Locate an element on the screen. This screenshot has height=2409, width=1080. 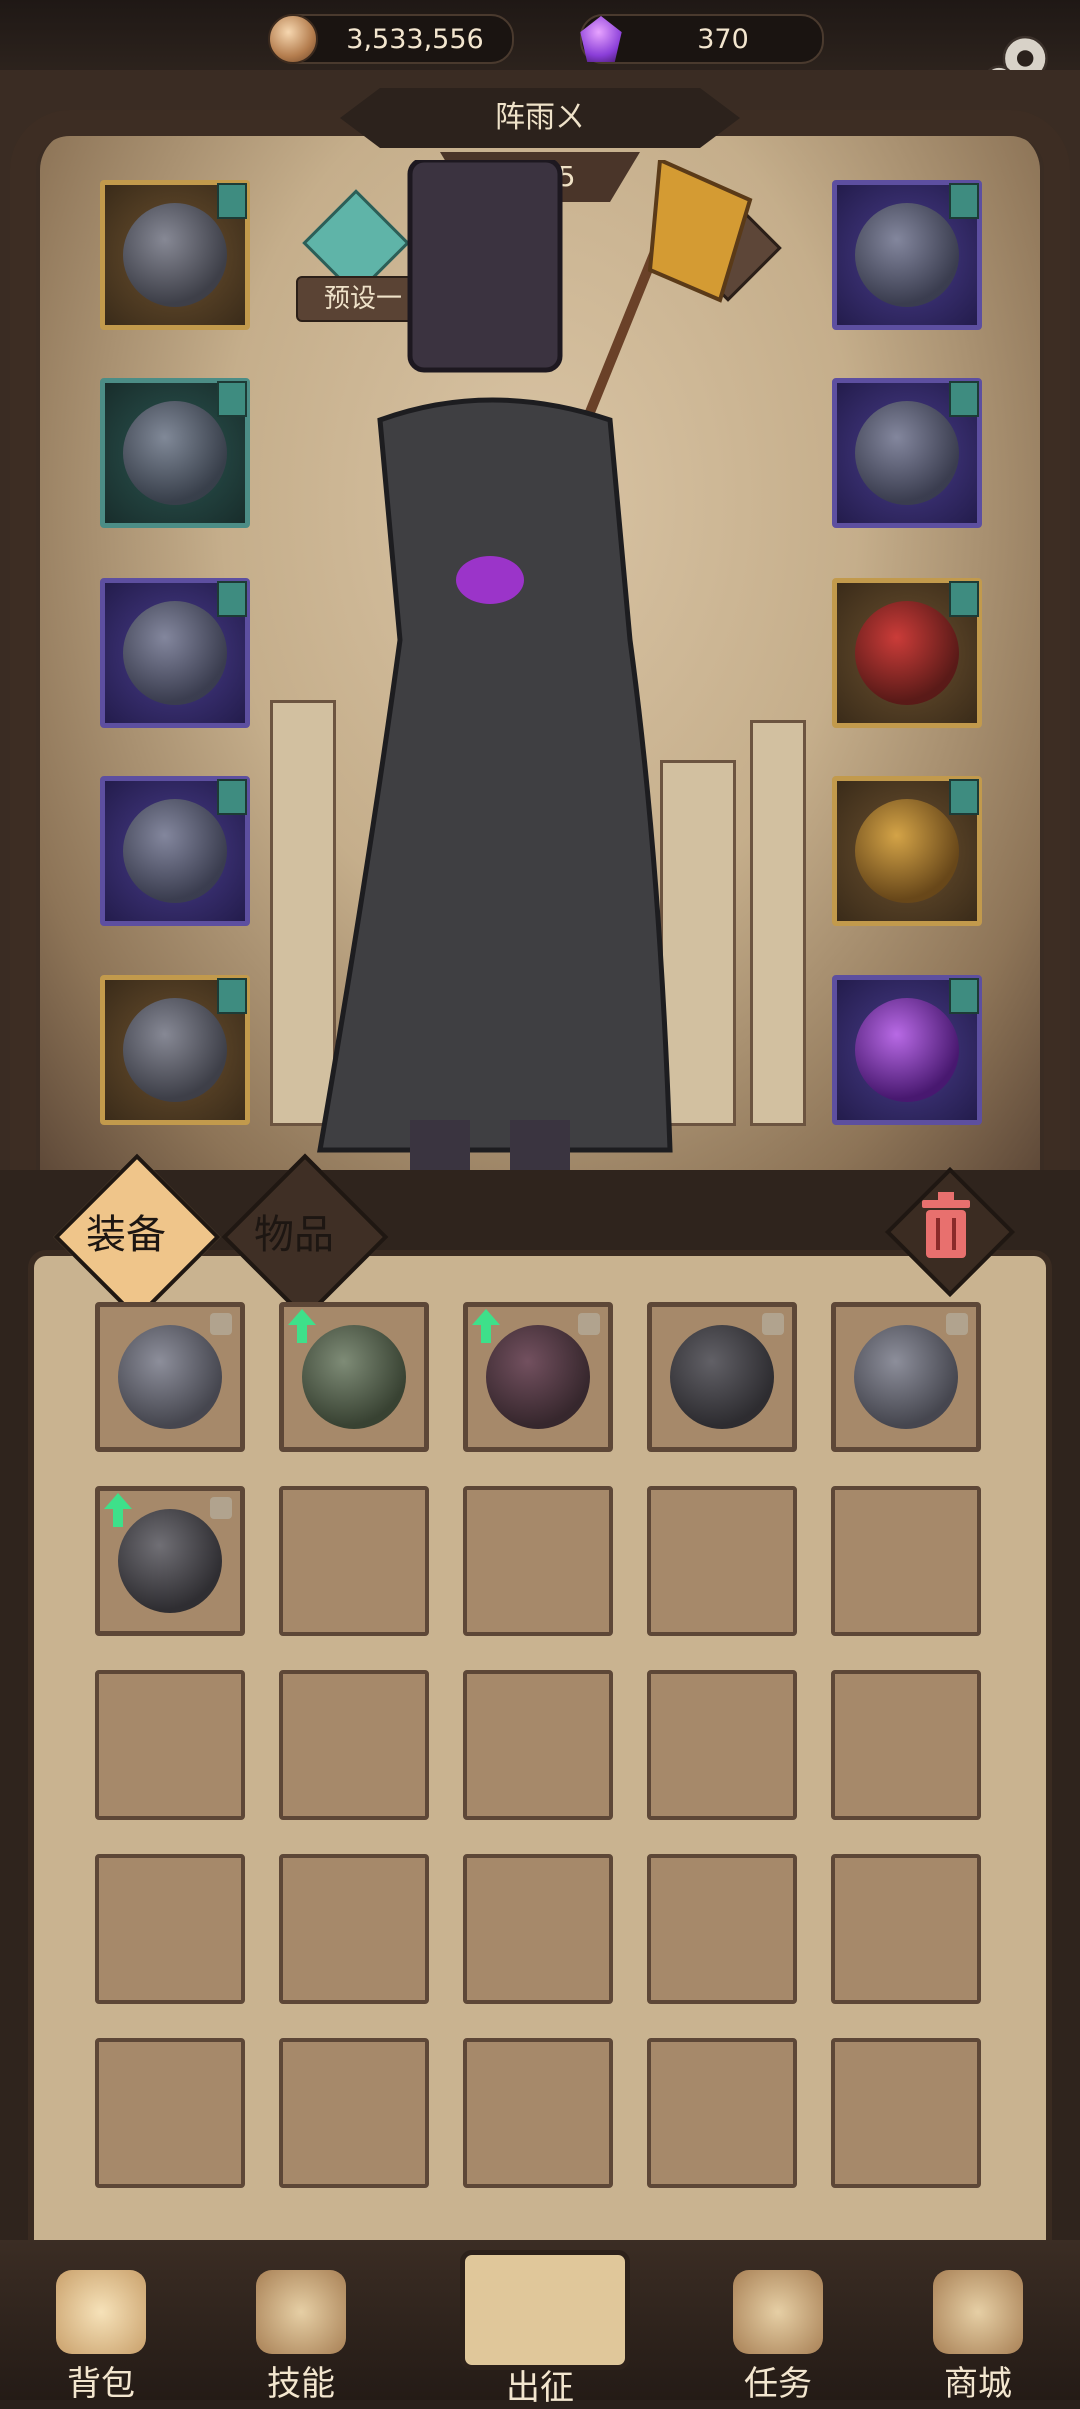
staff-item-icon is located at coordinates (907, 851).